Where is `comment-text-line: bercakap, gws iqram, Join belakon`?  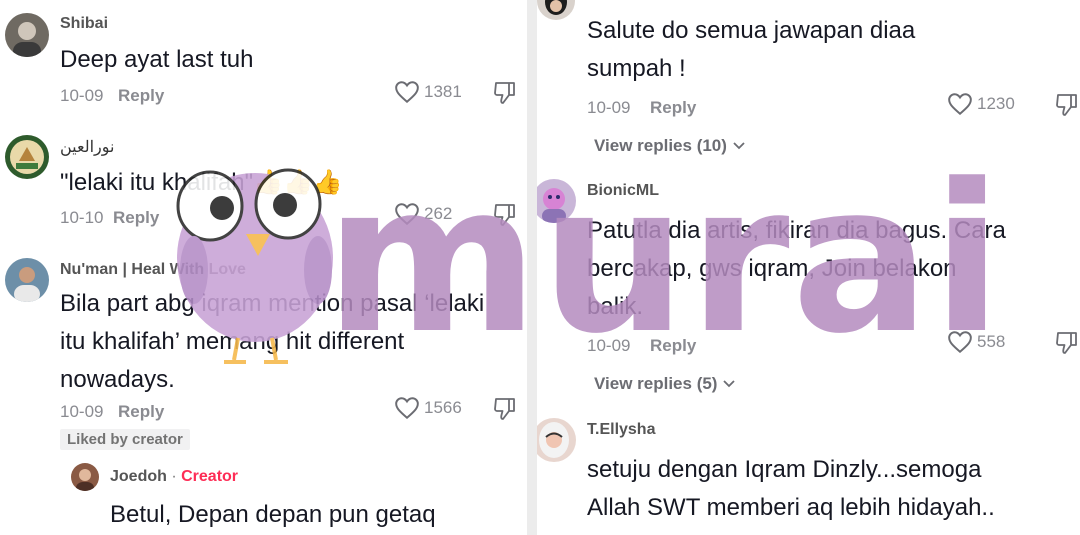 comment-text-line: bercakap, gws iqram, Join belakon is located at coordinates (772, 268).